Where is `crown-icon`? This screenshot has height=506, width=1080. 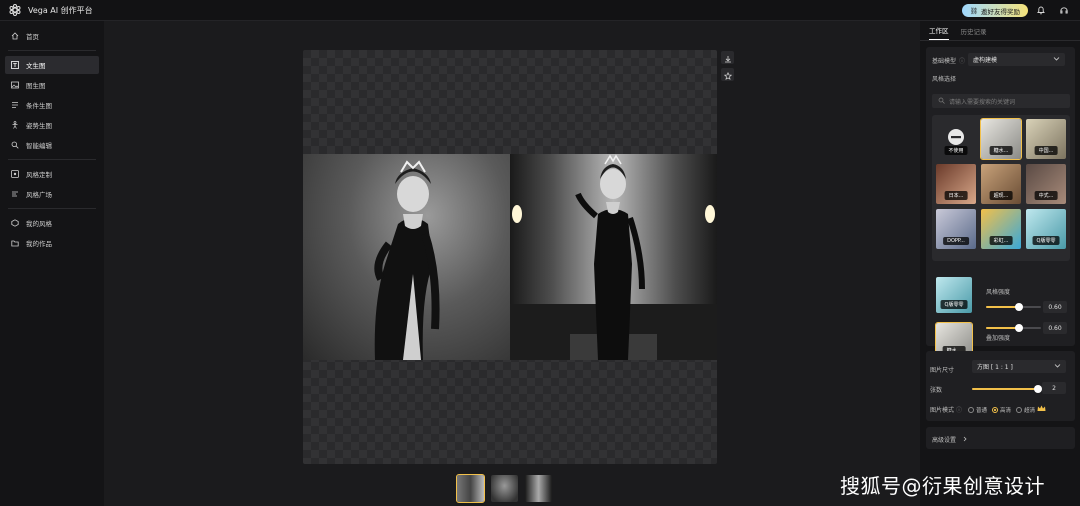 crown-icon is located at coordinates (1041, 409).